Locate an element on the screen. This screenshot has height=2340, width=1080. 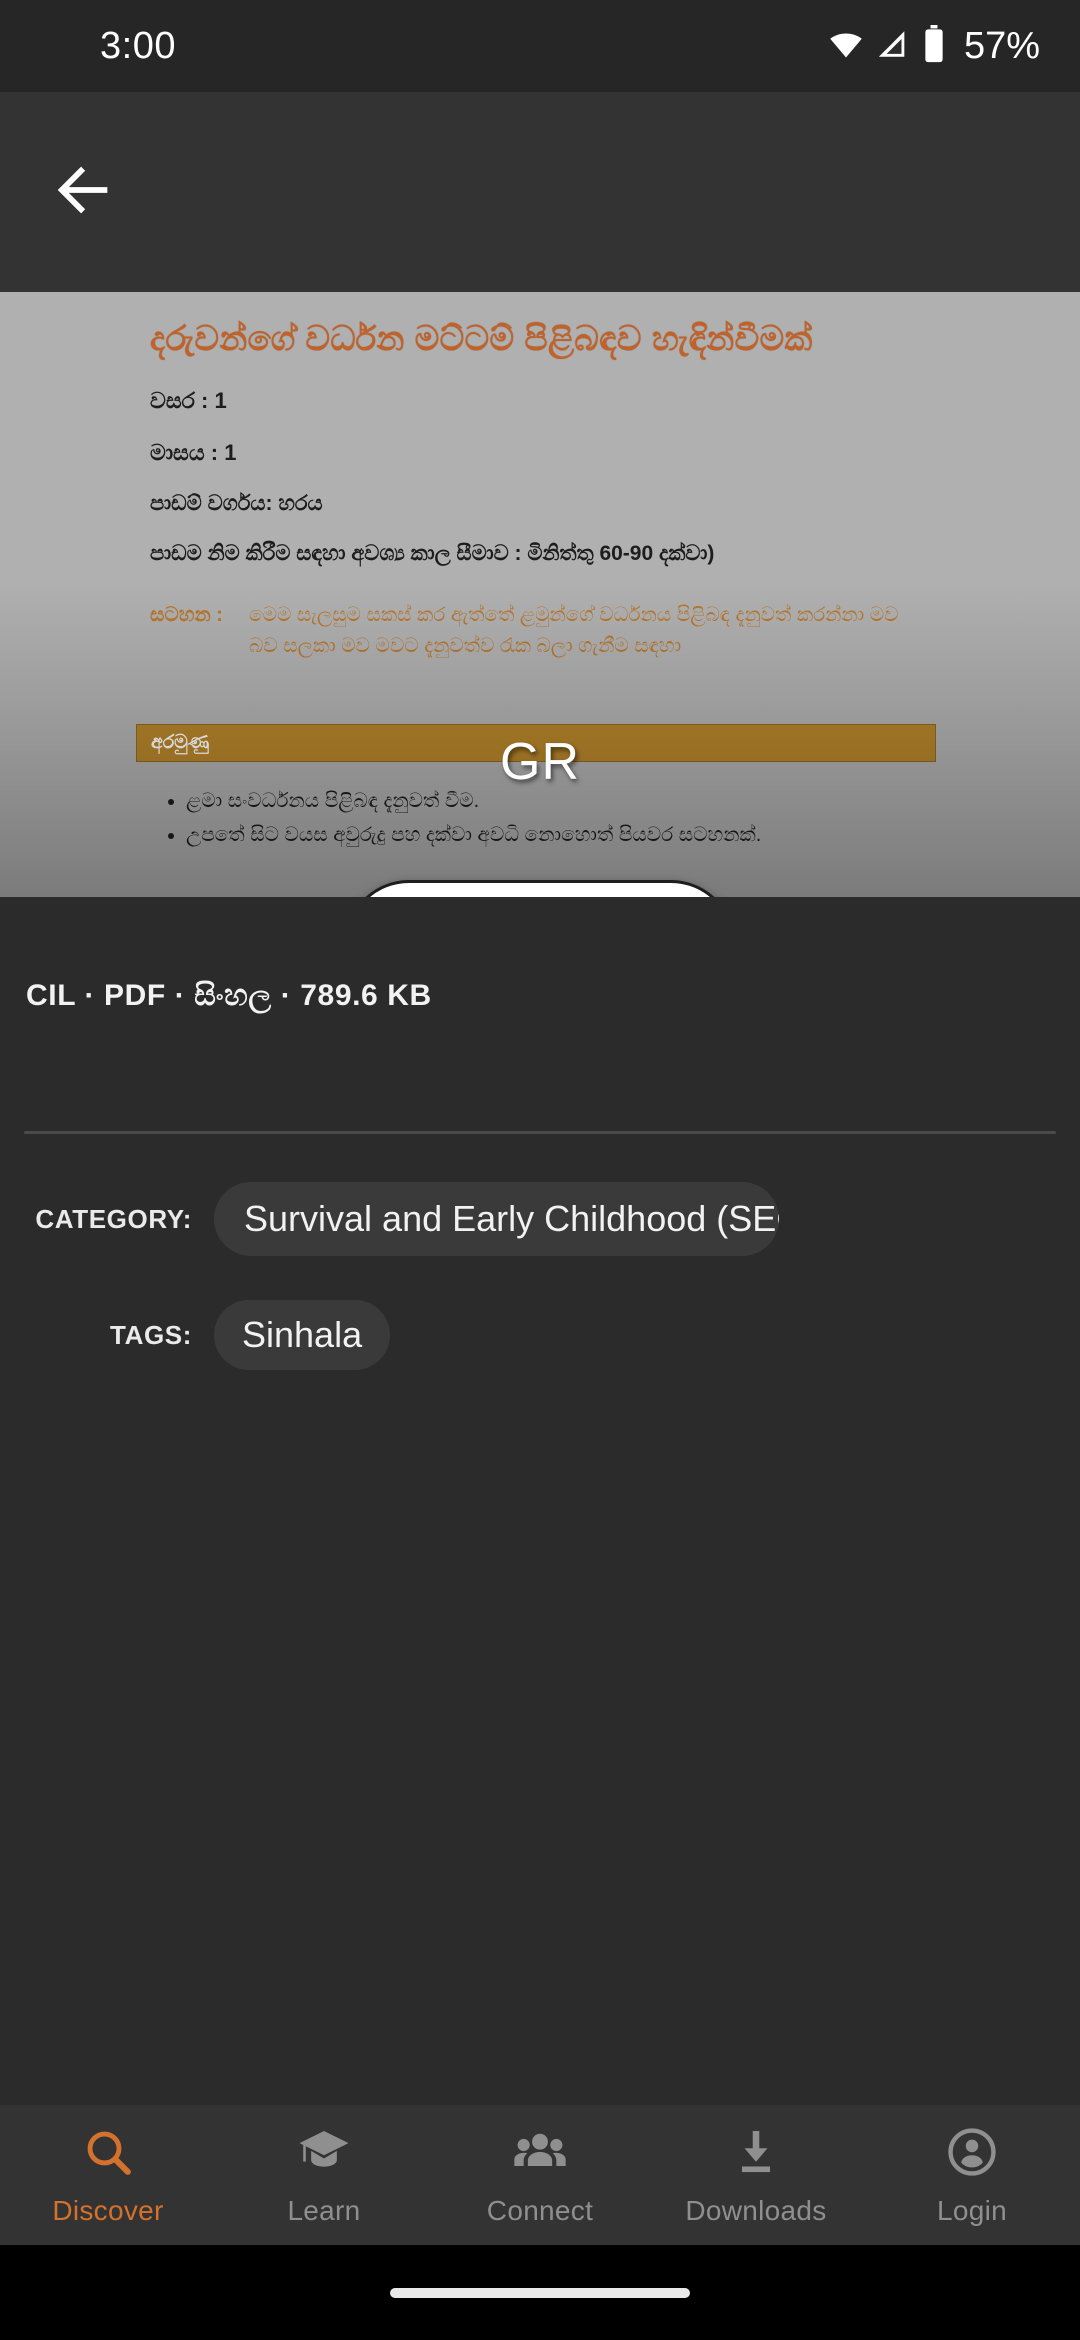
back-arrow-icon is located at coordinates (84, 192).